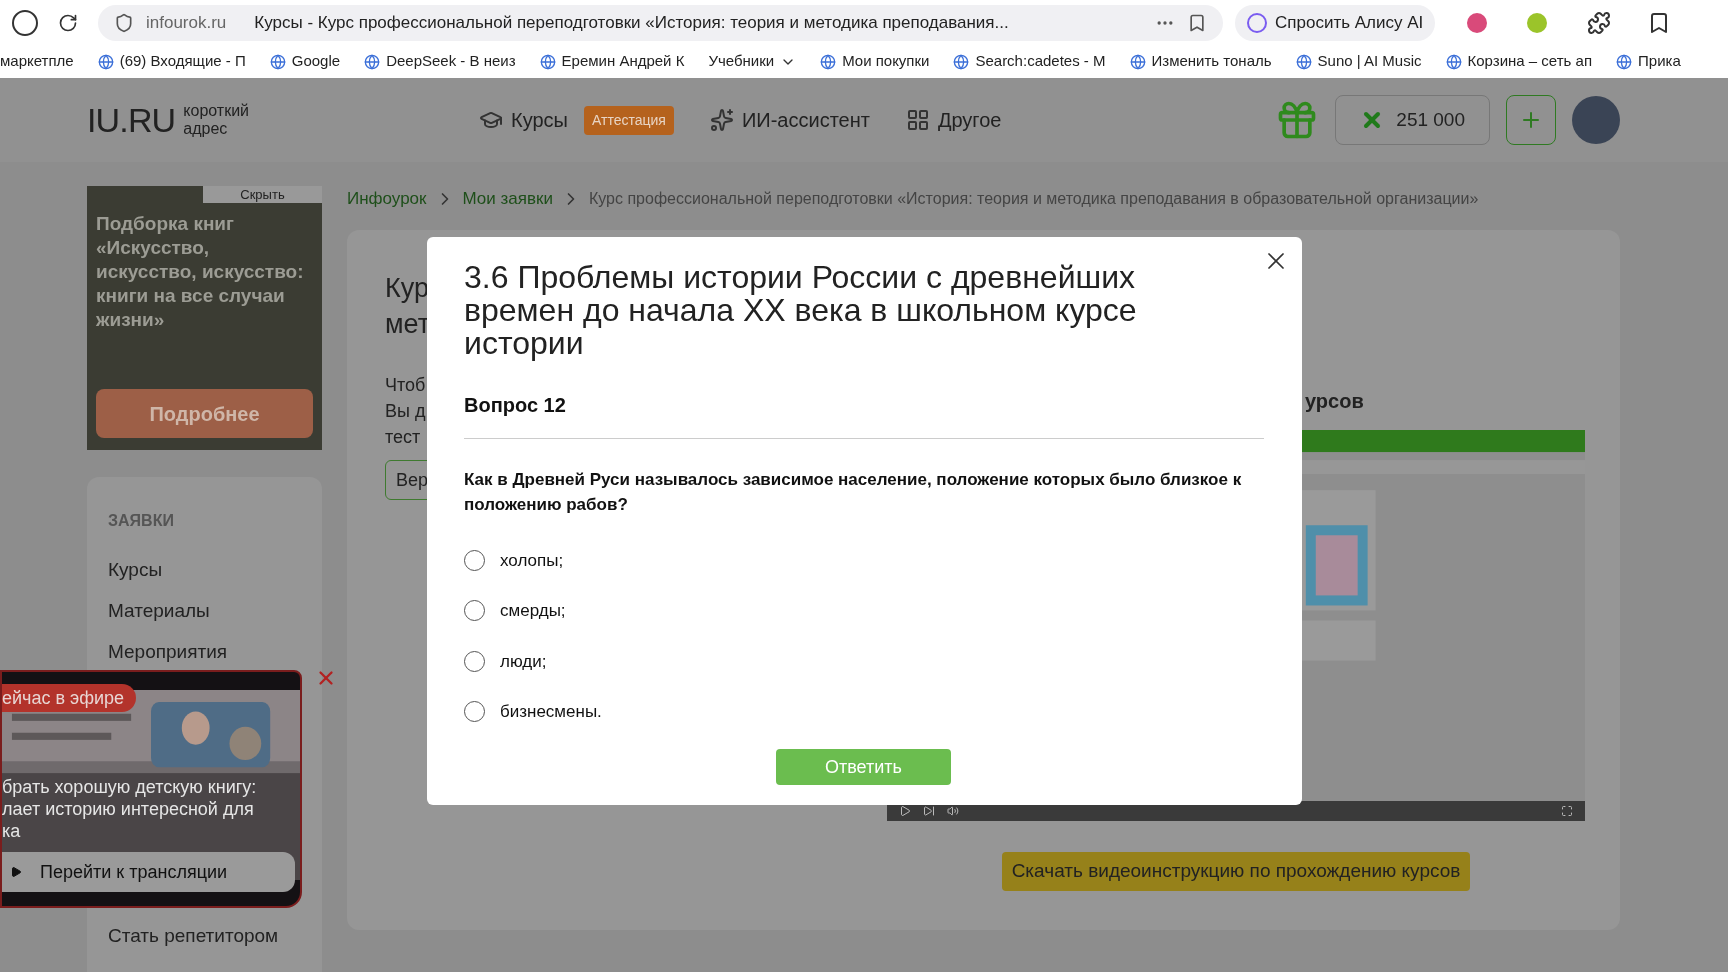  I want to click on download-button: Скачать видеоинструкцию по прохождению курсов, so click(1236, 871).